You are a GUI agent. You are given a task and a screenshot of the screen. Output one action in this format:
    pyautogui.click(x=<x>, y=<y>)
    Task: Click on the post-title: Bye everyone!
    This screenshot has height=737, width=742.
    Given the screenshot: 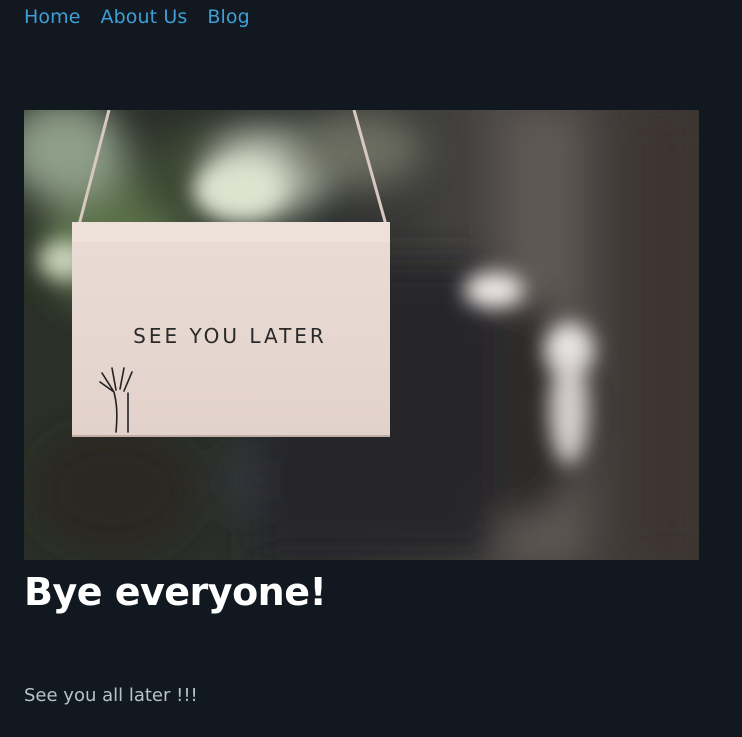 What is the action you would take?
    pyautogui.click(x=175, y=592)
    